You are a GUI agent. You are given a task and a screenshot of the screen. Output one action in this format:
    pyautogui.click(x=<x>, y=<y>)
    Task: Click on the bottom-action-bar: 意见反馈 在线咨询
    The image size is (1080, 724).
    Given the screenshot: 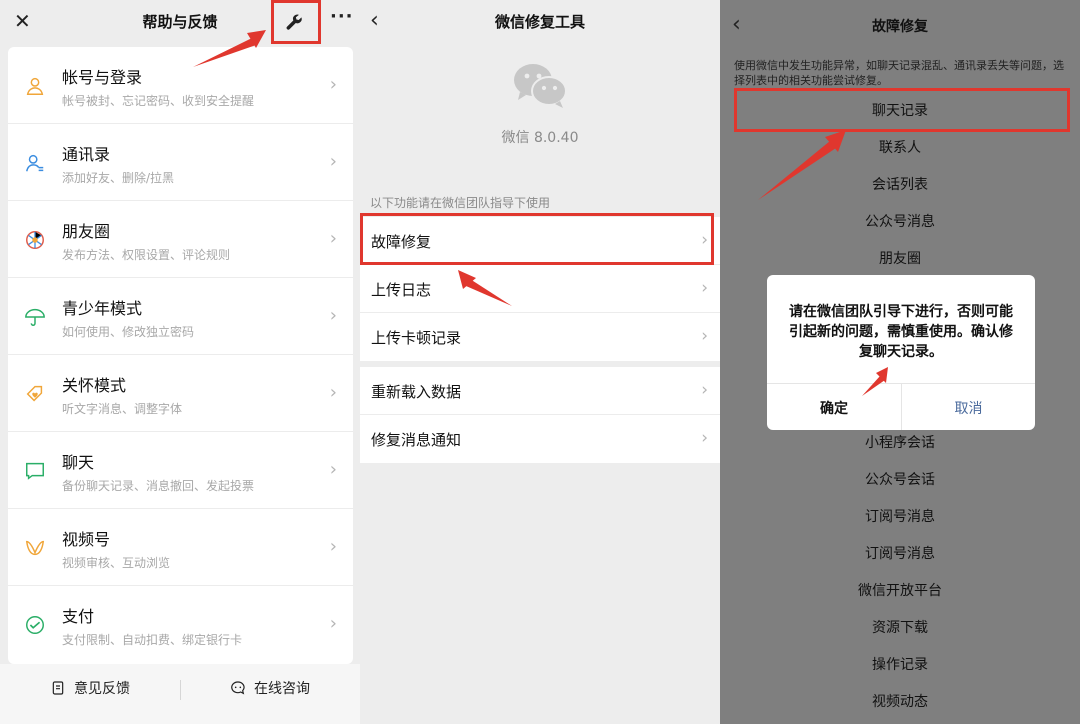 What is the action you would take?
    pyautogui.click(x=180, y=694)
    